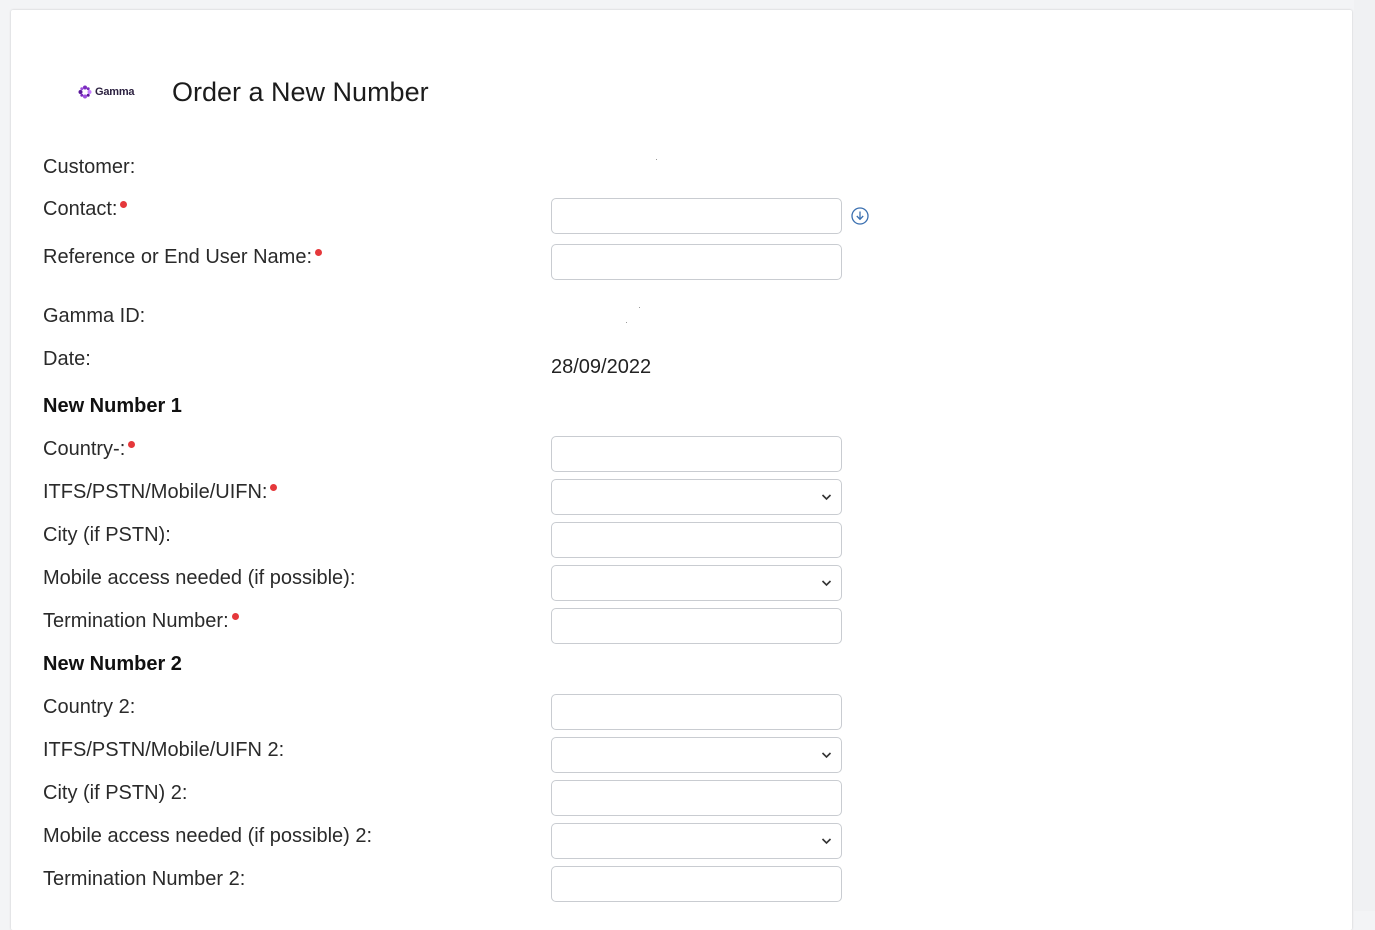  What do you see at coordinates (696, 540) in the screenshot?
I see `city1-input` at bounding box center [696, 540].